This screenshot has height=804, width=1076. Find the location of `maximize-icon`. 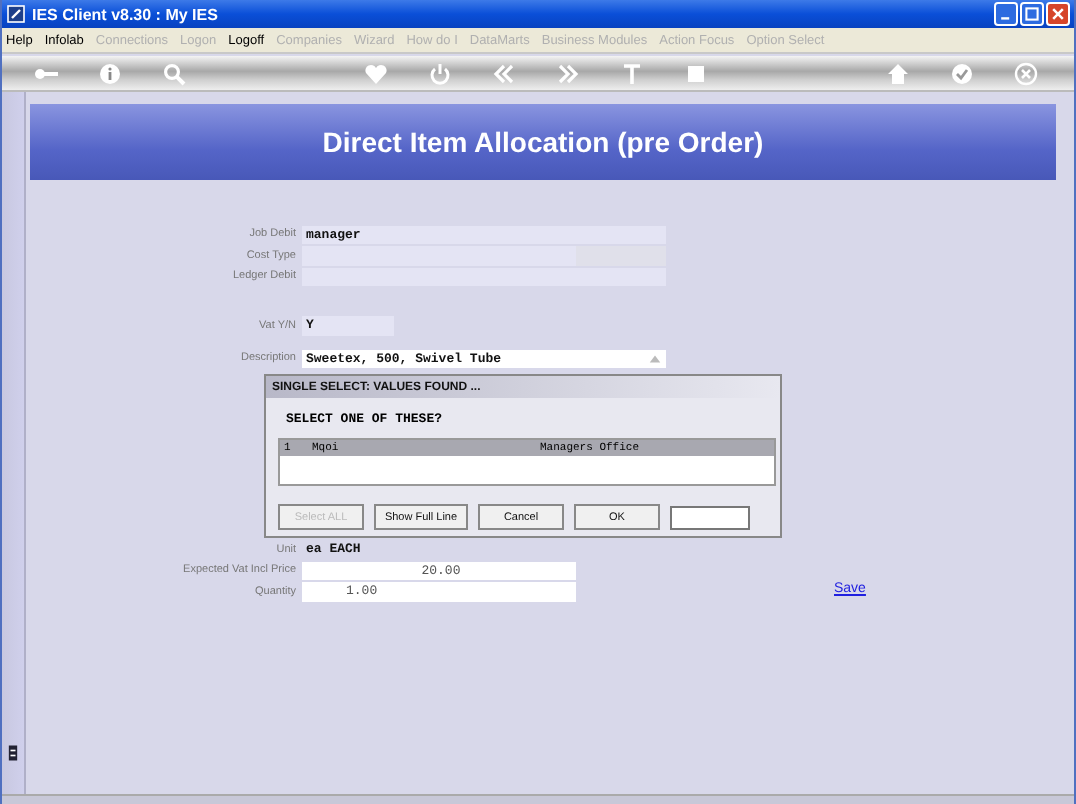

maximize-icon is located at coordinates (1032, 14).